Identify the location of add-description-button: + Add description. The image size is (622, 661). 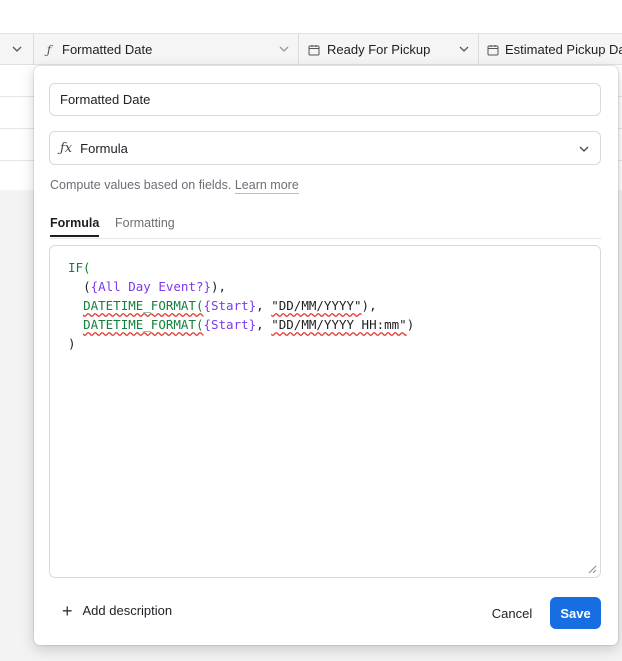
(117, 610).